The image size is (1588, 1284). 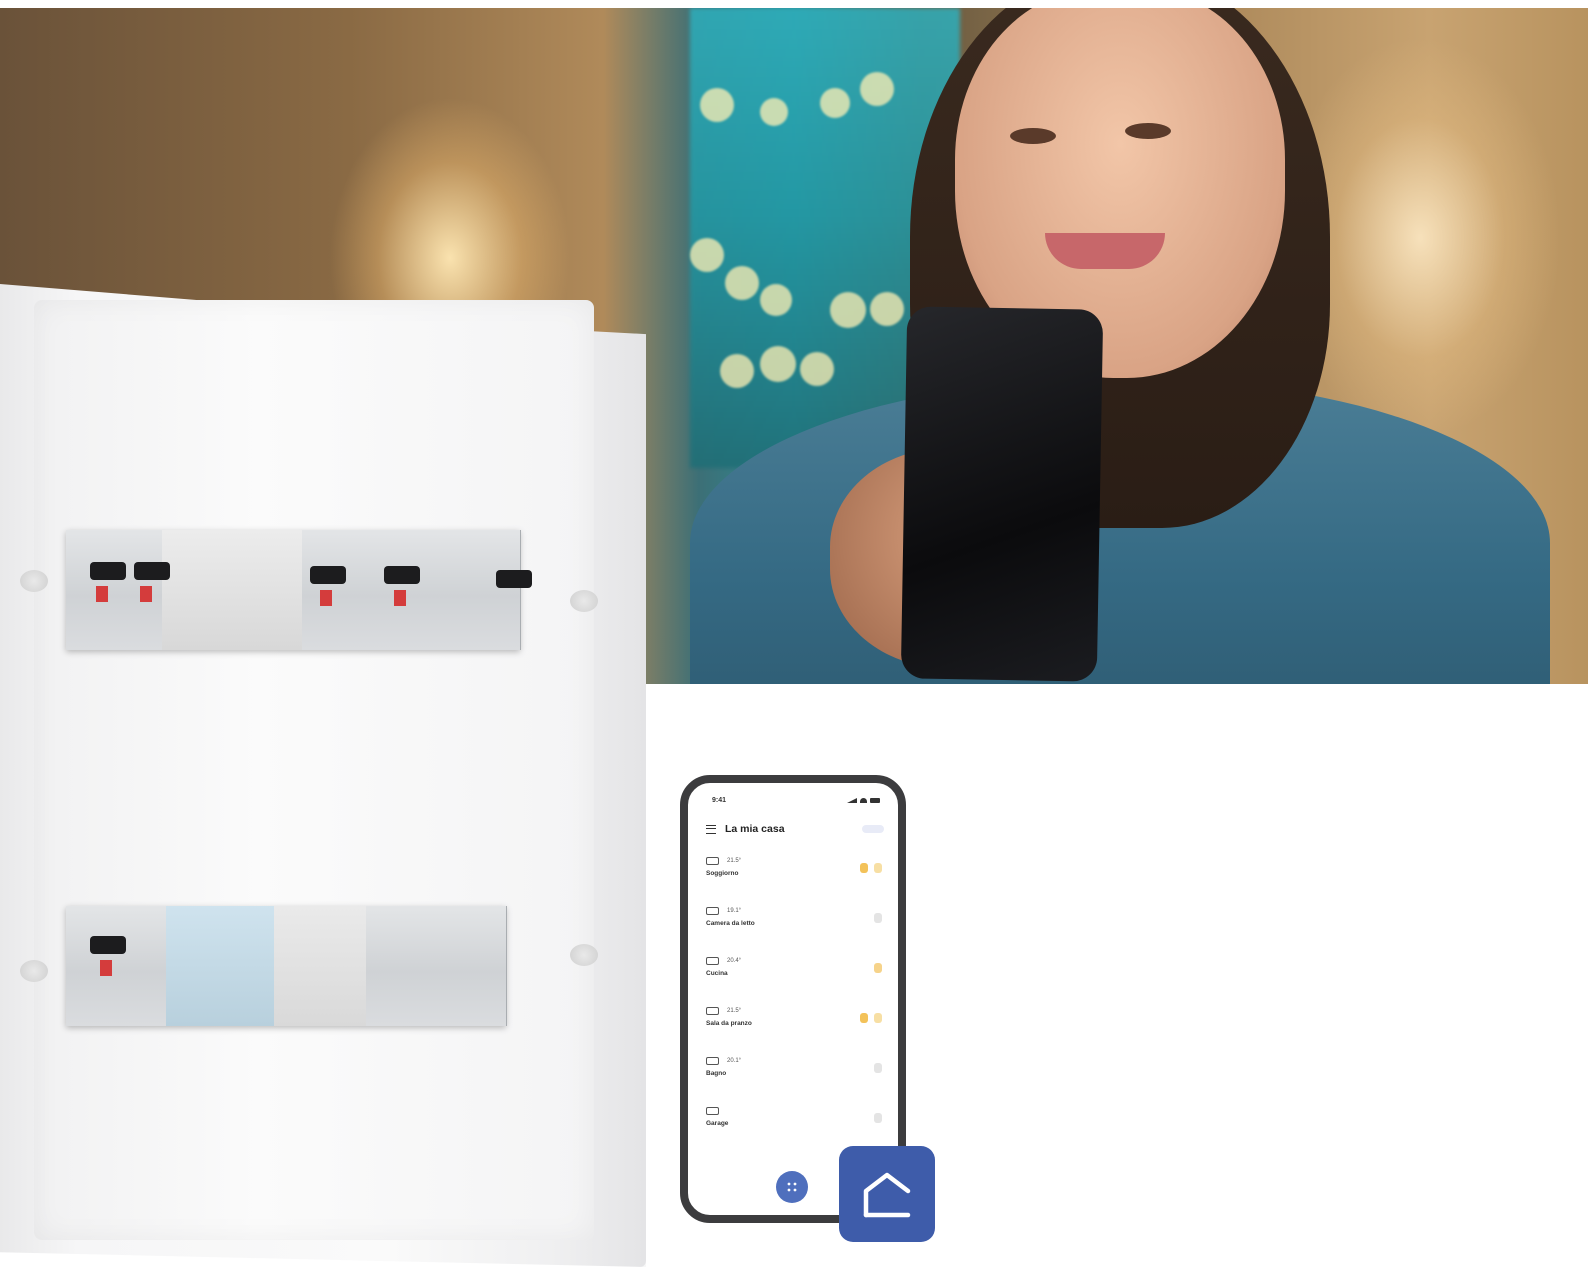 What do you see at coordinates (796, 800) in the screenshot?
I see `status-bar: 9:41` at bounding box center [796, 800].